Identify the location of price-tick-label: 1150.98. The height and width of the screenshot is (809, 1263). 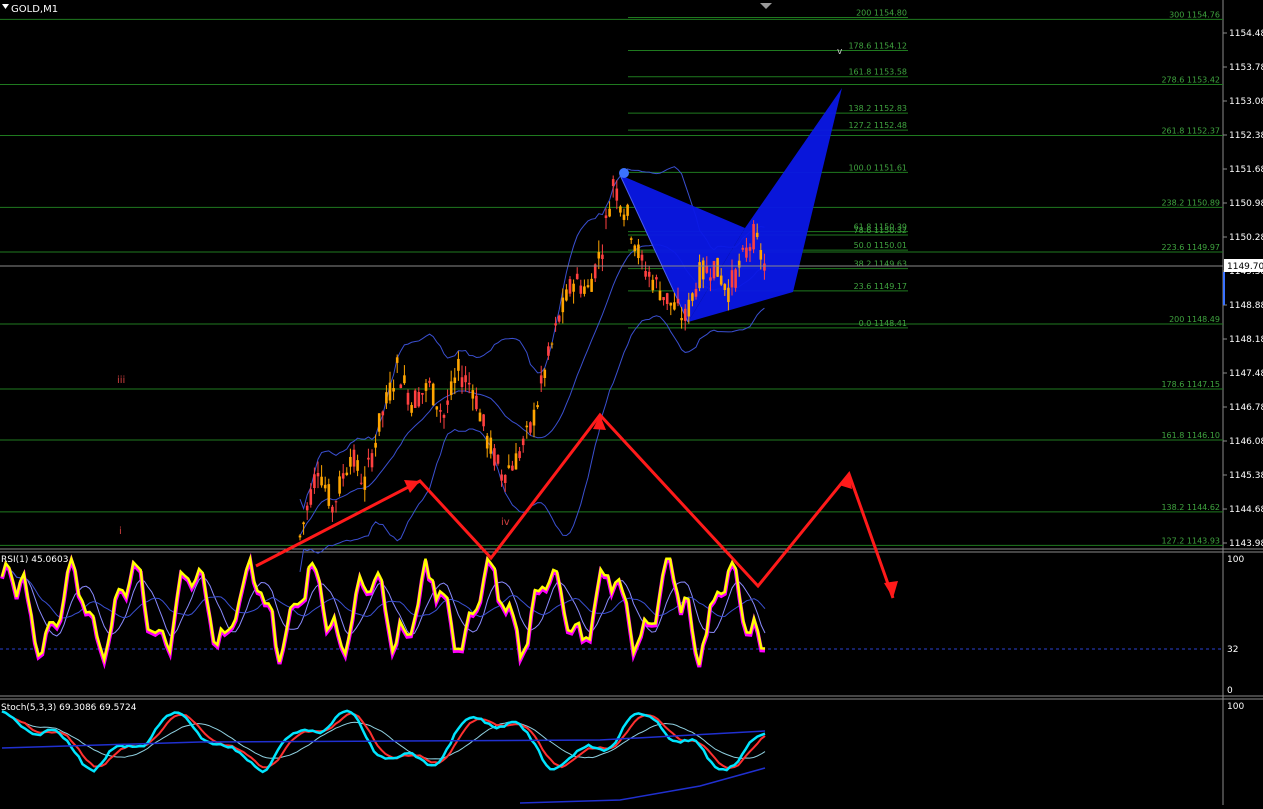
(1246, 204).